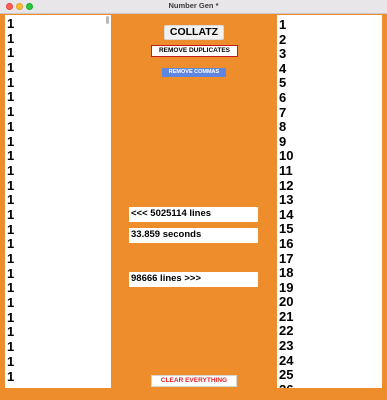  Describe the element at coordinates (283, 127) in the screenshot. I see `list-line: 8` at that location.